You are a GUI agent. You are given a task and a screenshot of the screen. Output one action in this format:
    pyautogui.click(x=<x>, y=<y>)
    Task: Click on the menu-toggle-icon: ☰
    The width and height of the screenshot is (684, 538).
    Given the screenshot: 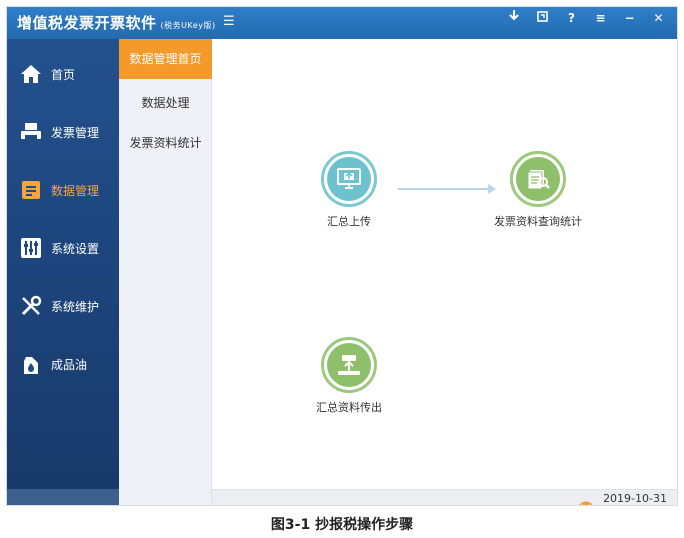 What is the action you would take?
    pyautogui.click(x=230, y=22)
    